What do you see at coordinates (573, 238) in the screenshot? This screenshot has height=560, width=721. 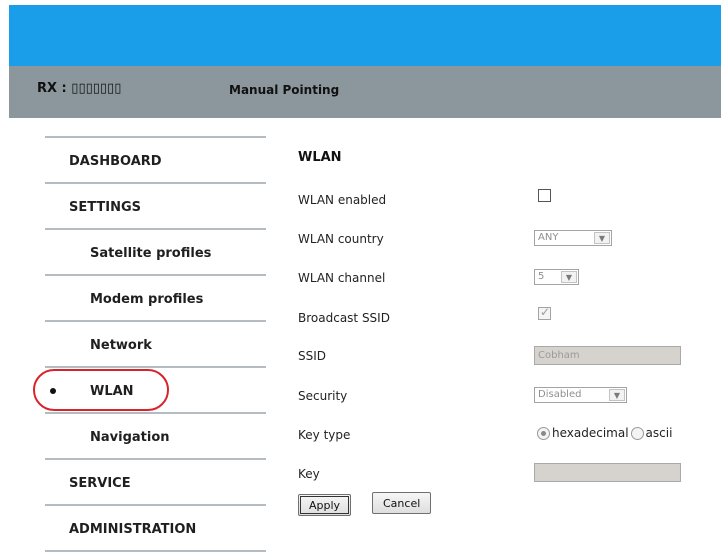 I see `wlan-country-select: ANY ▼` at bounding box center [573, 238].